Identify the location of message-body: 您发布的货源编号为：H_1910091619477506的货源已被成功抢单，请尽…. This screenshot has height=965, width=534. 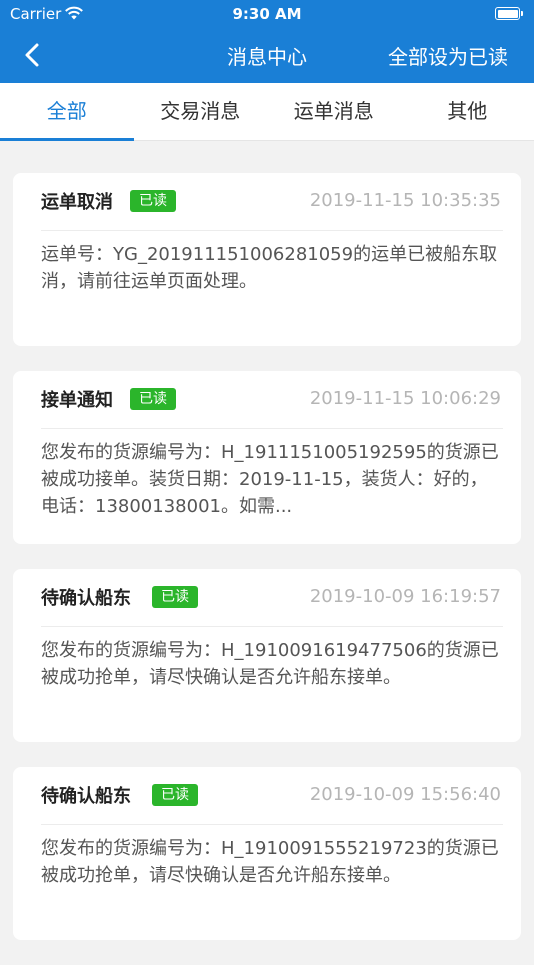
(272, 664).